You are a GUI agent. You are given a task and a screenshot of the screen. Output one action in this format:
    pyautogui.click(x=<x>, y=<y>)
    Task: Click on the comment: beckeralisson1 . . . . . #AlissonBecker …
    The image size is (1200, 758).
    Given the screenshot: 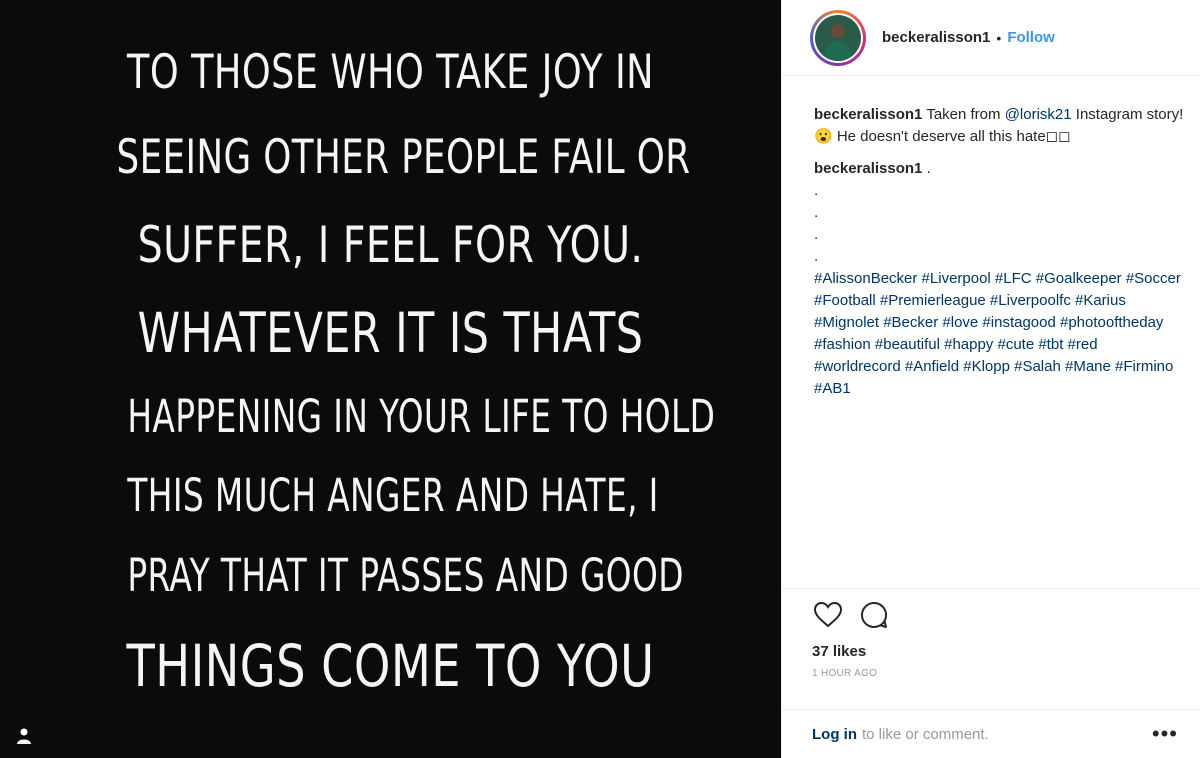 What is the action you would take?
    pyautogui.click(x=1000, y=279)
    